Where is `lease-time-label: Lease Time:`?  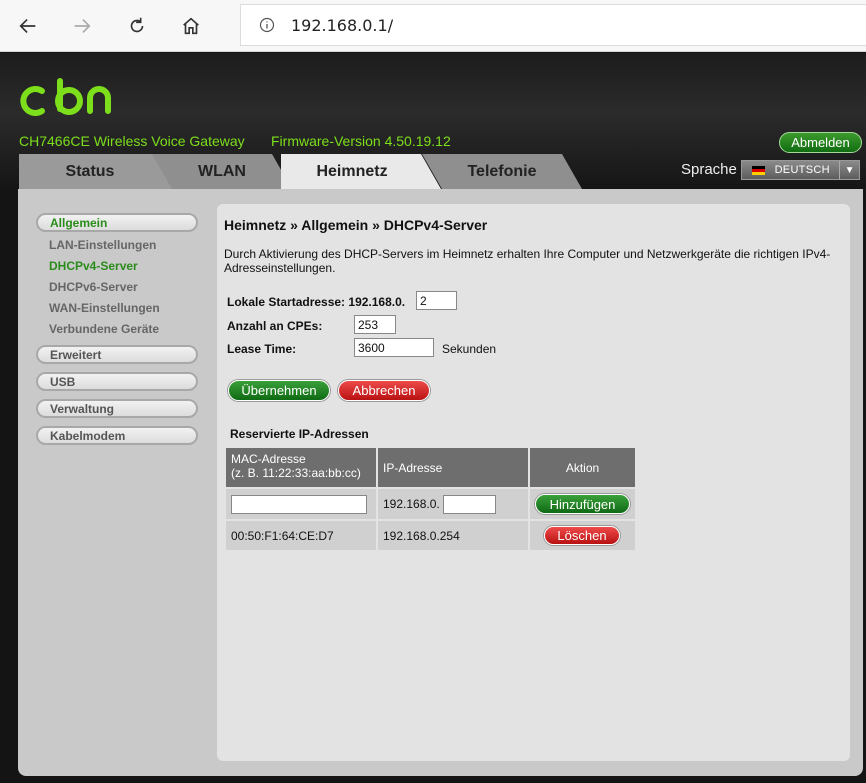 lease-time-label: Lease Time: is located at coordinates (262, 349).